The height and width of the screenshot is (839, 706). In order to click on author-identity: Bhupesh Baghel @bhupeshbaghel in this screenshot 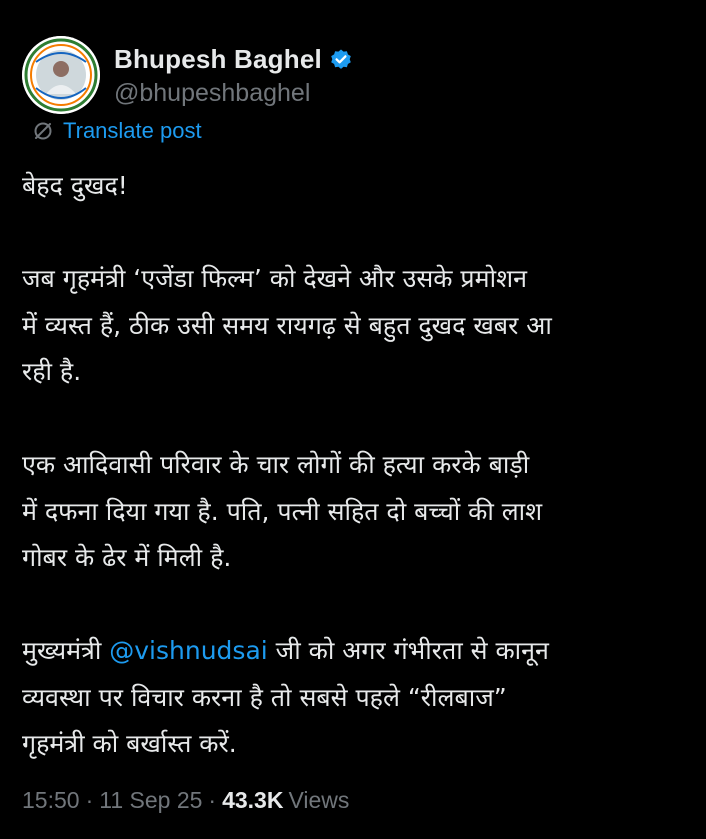, I will do `click(233, 75)`.